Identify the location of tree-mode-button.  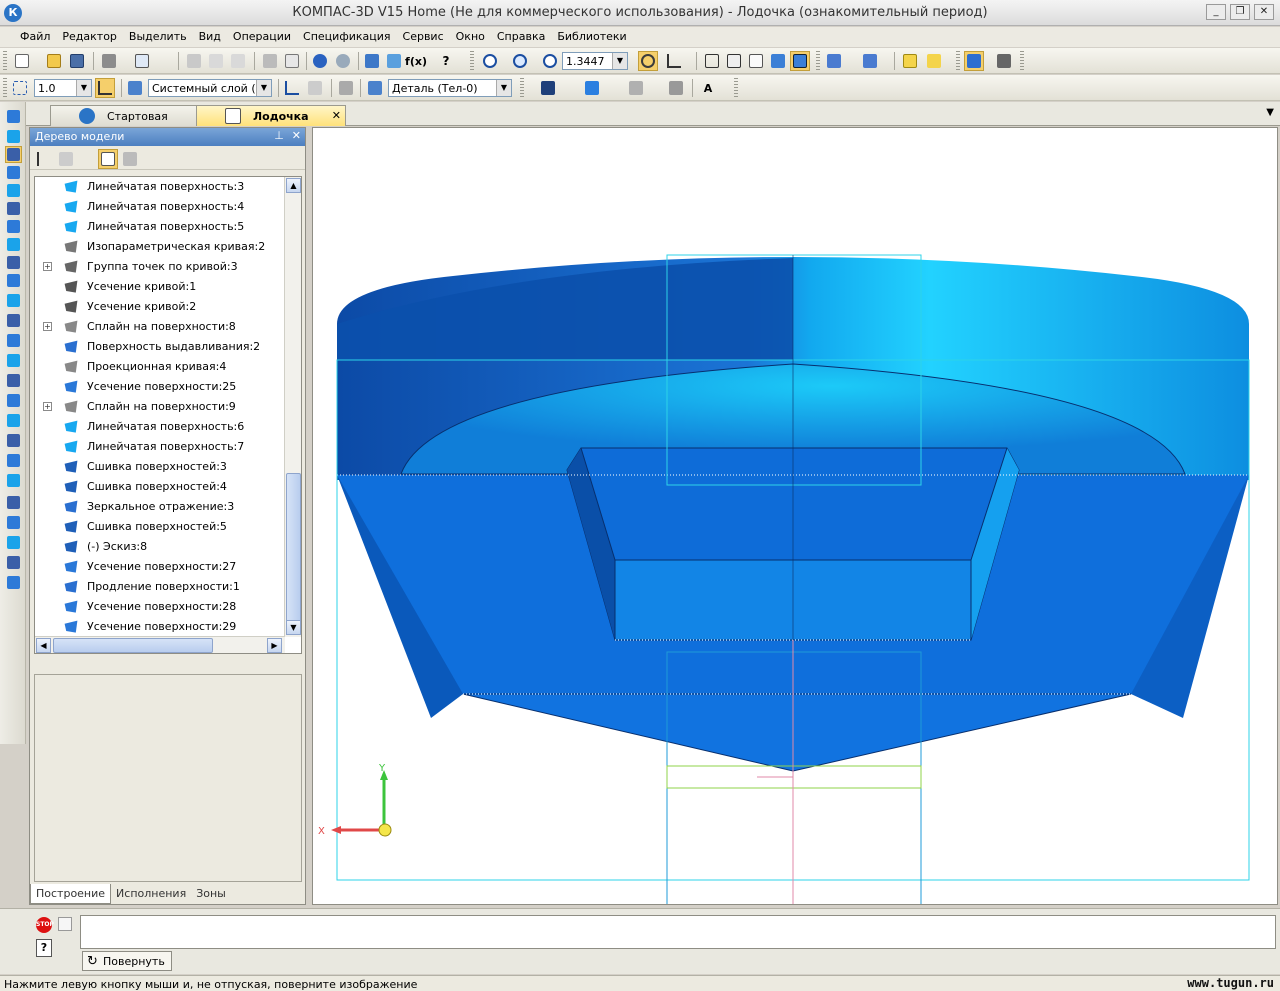
(108, 159).